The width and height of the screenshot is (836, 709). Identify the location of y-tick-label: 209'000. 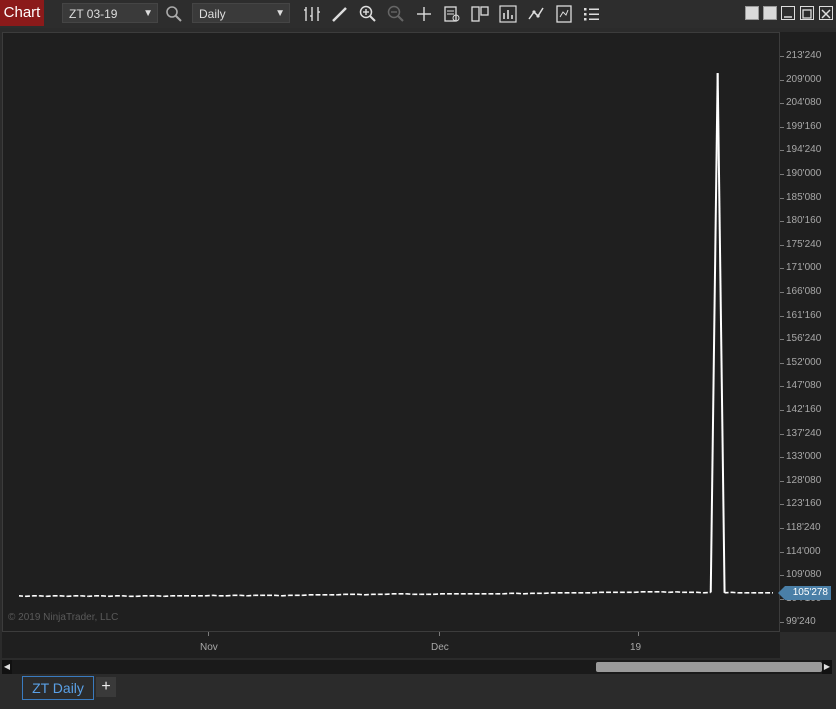
(804, 79).